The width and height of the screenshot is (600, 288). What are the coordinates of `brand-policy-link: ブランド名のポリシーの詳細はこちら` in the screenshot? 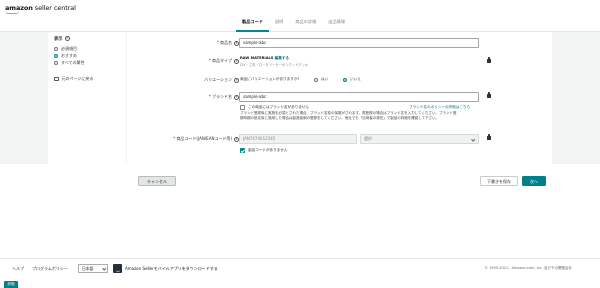 It's located at (439, 107).